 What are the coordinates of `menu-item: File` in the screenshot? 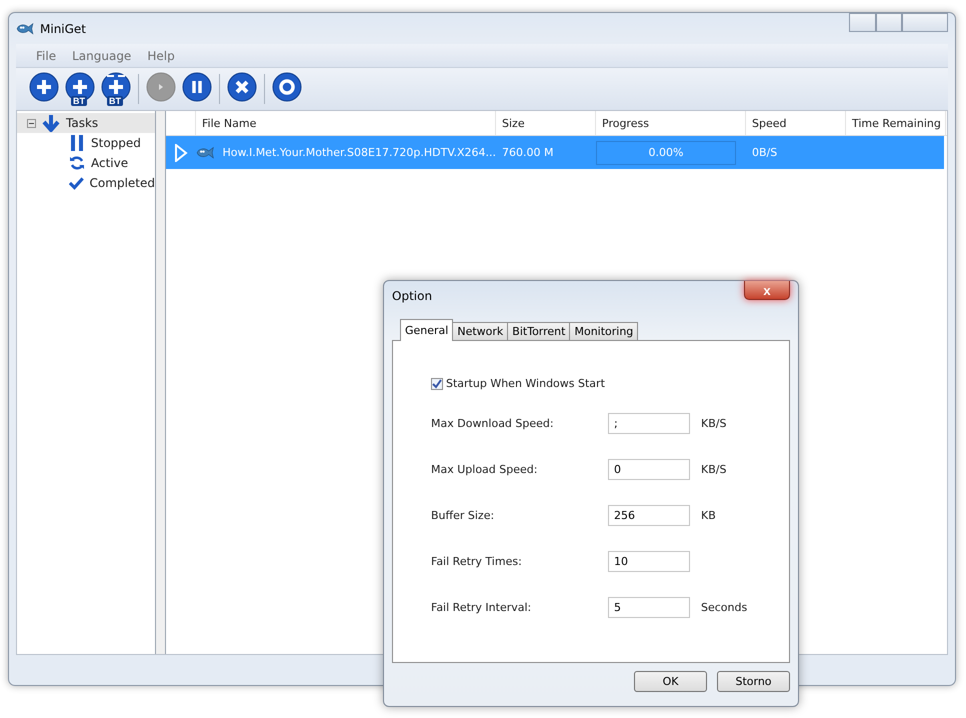 It's located at (46, 55).